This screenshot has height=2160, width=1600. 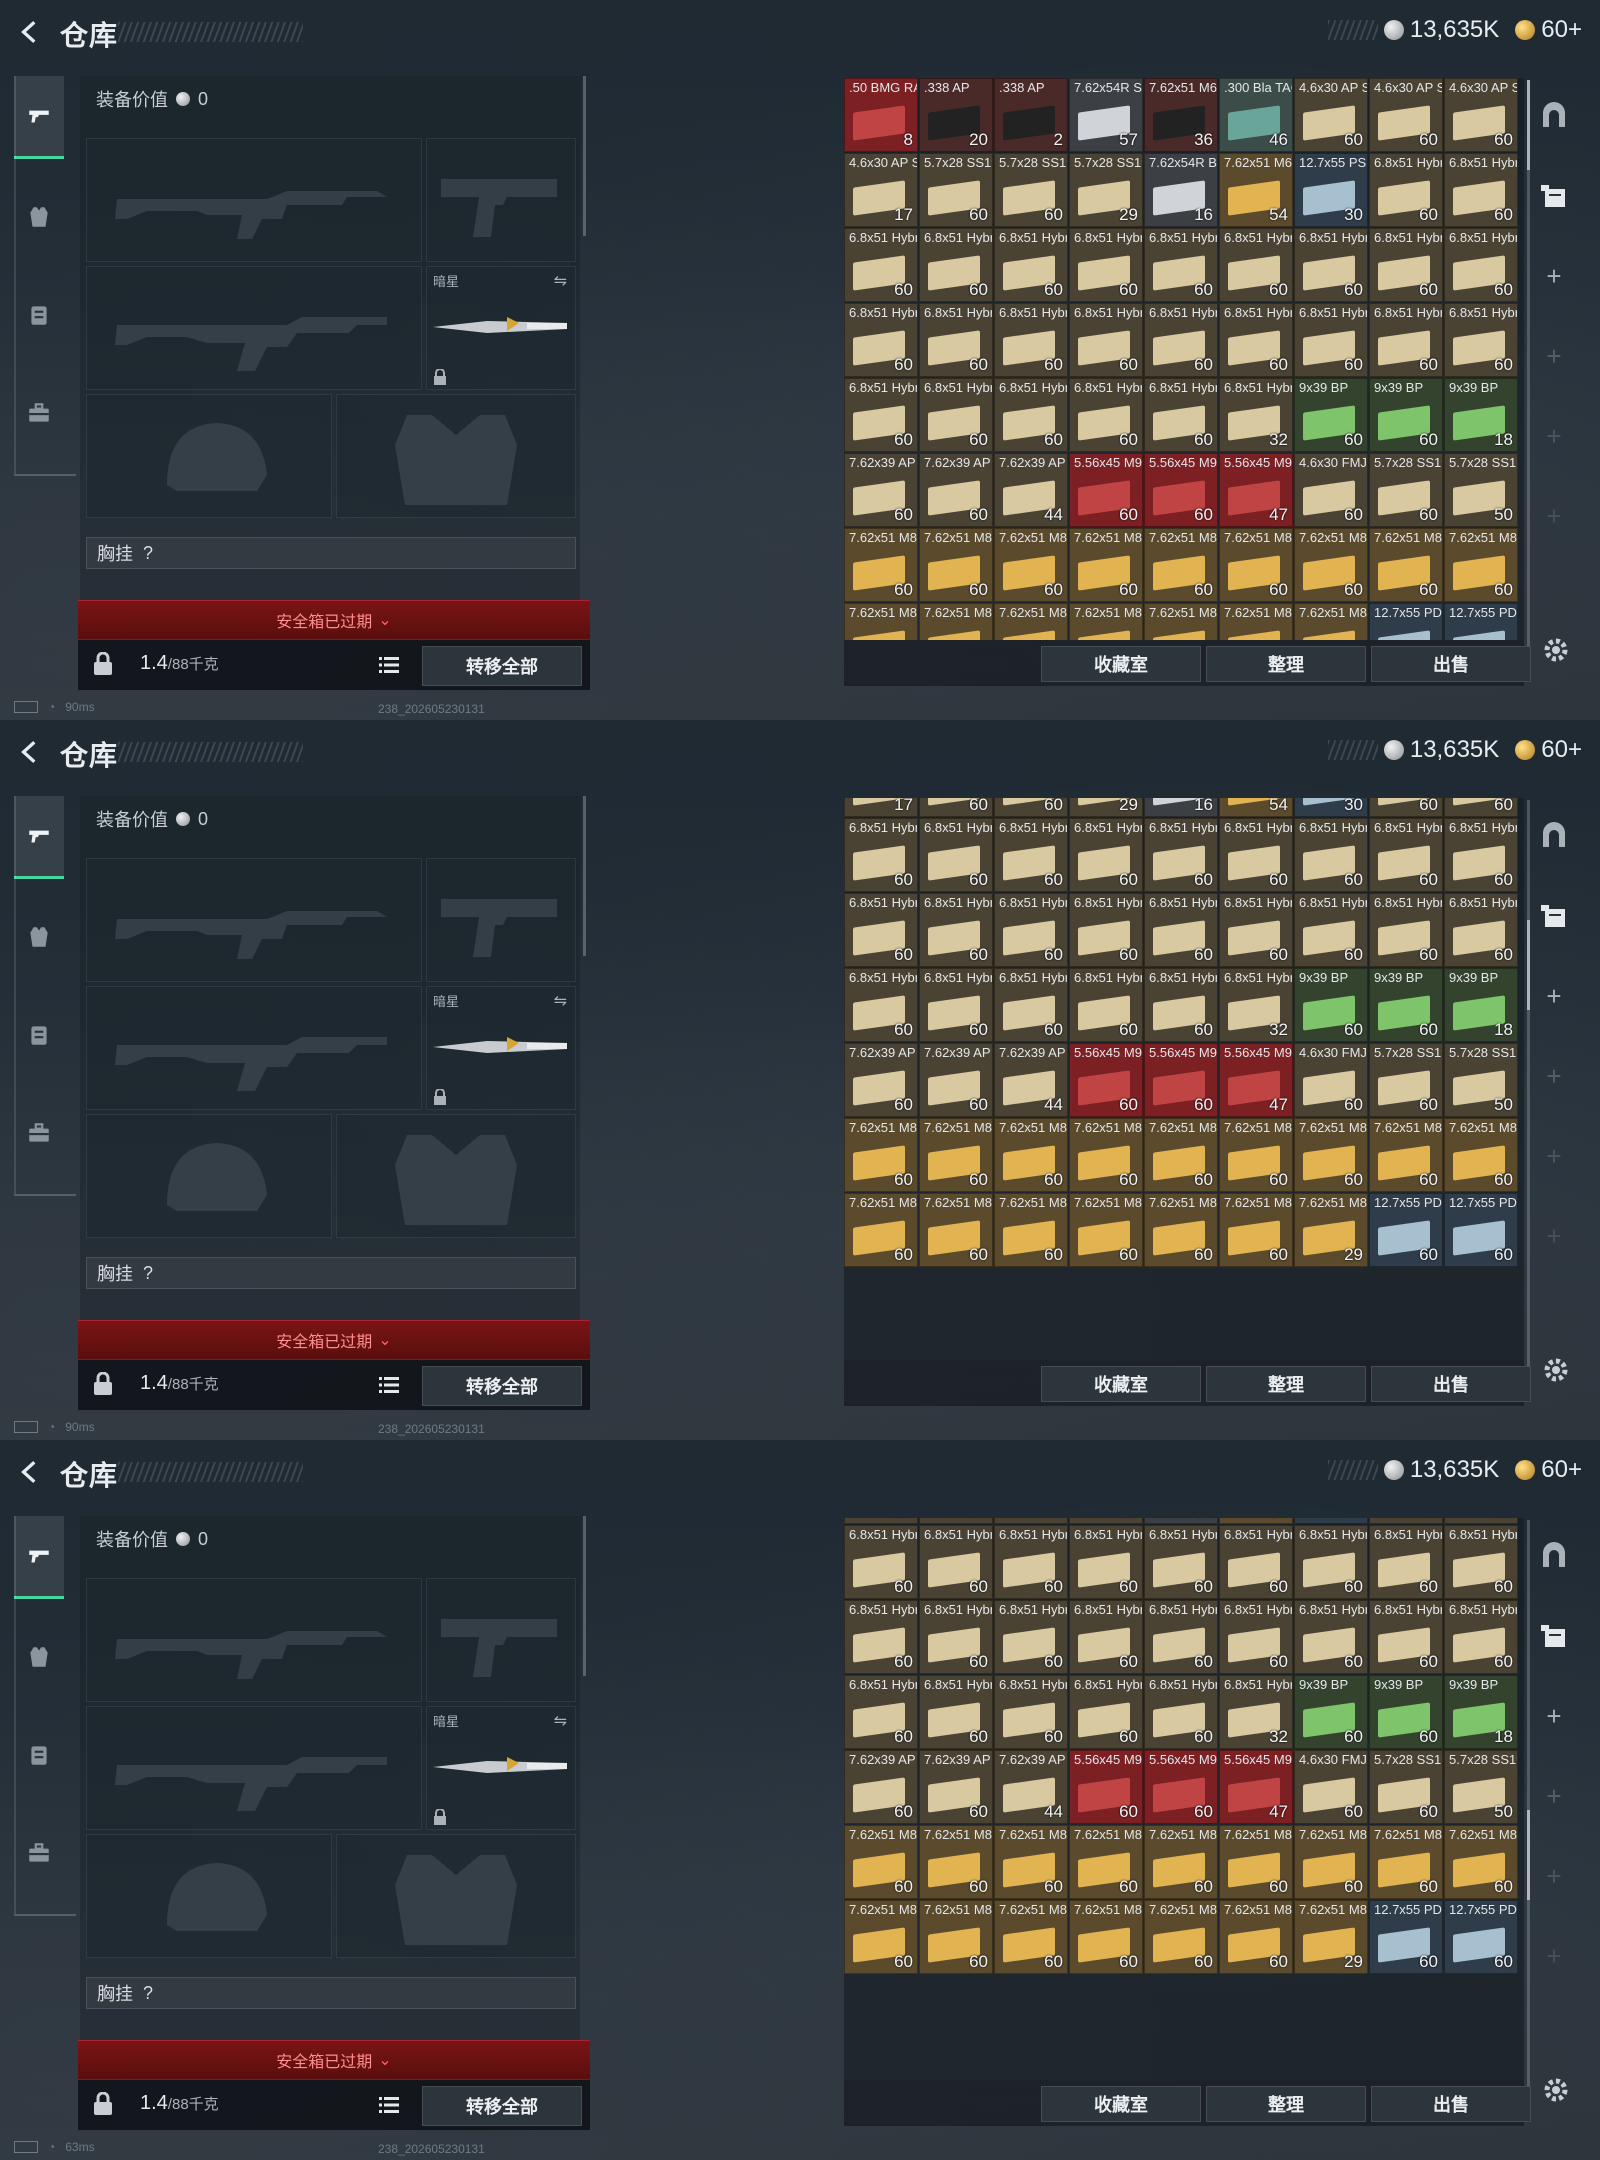 I want to click on settings-gear-icon, so click(x=1556, y=650).